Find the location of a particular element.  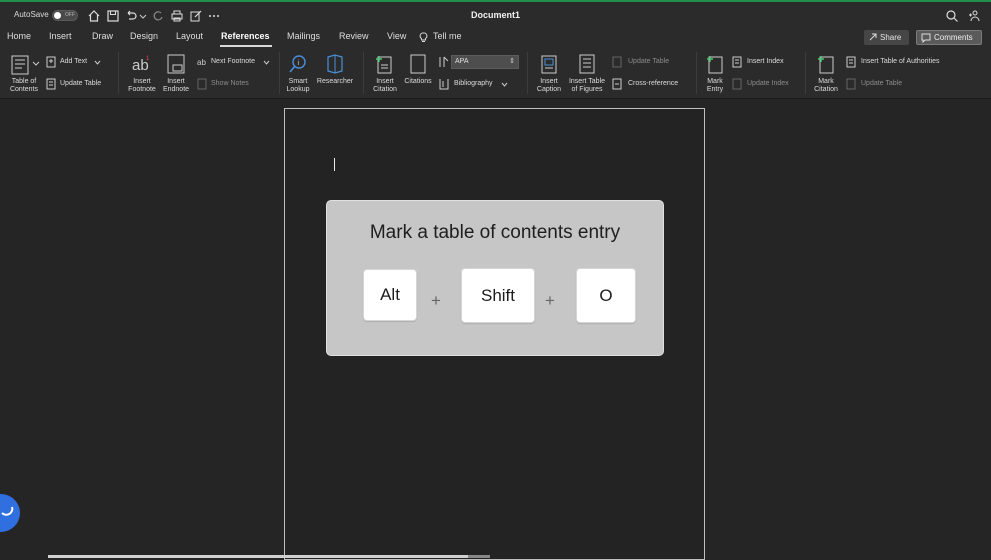

lightbulb-icon is located at coordinates (423, 37).